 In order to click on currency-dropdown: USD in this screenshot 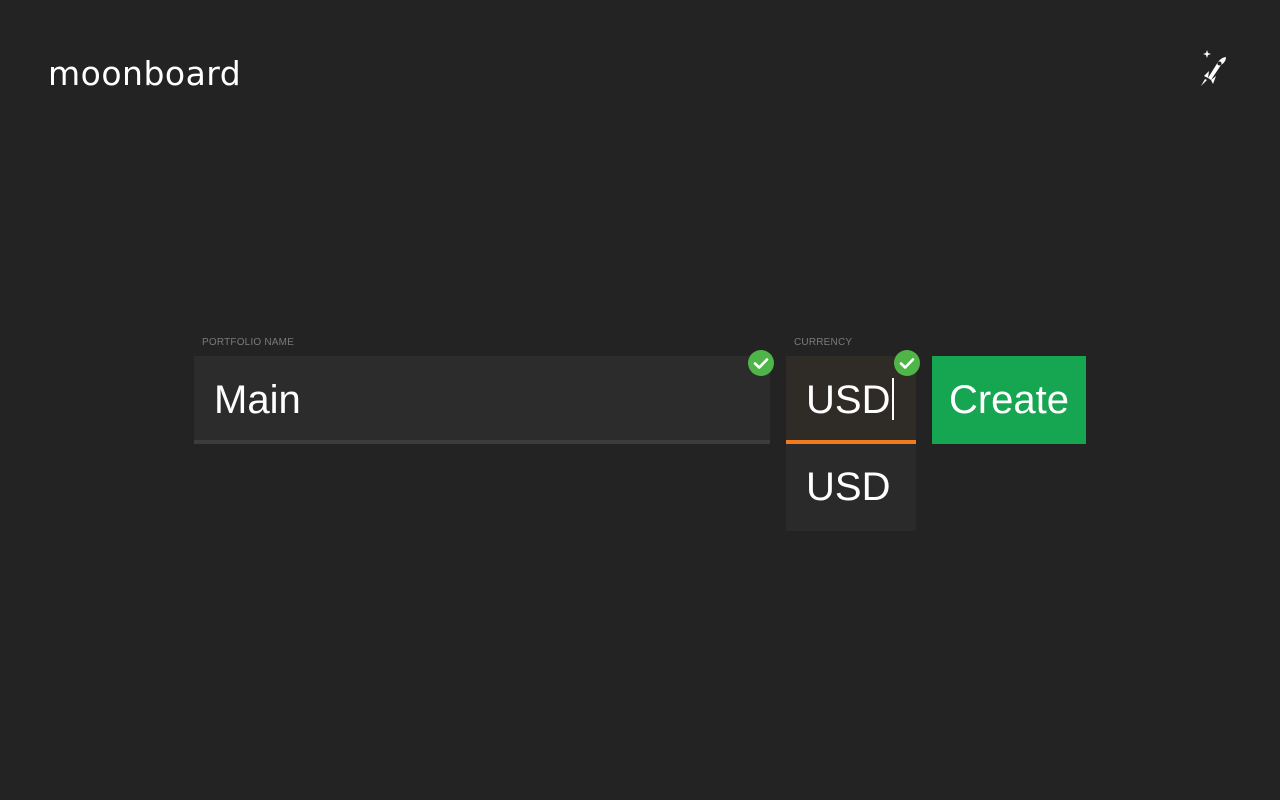, I will do `click(851, 487)`.